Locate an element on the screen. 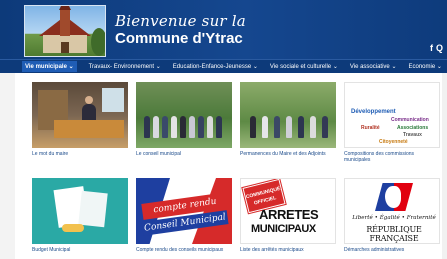  card-caption: Budget Municipal is located at coordinates (80, 250).